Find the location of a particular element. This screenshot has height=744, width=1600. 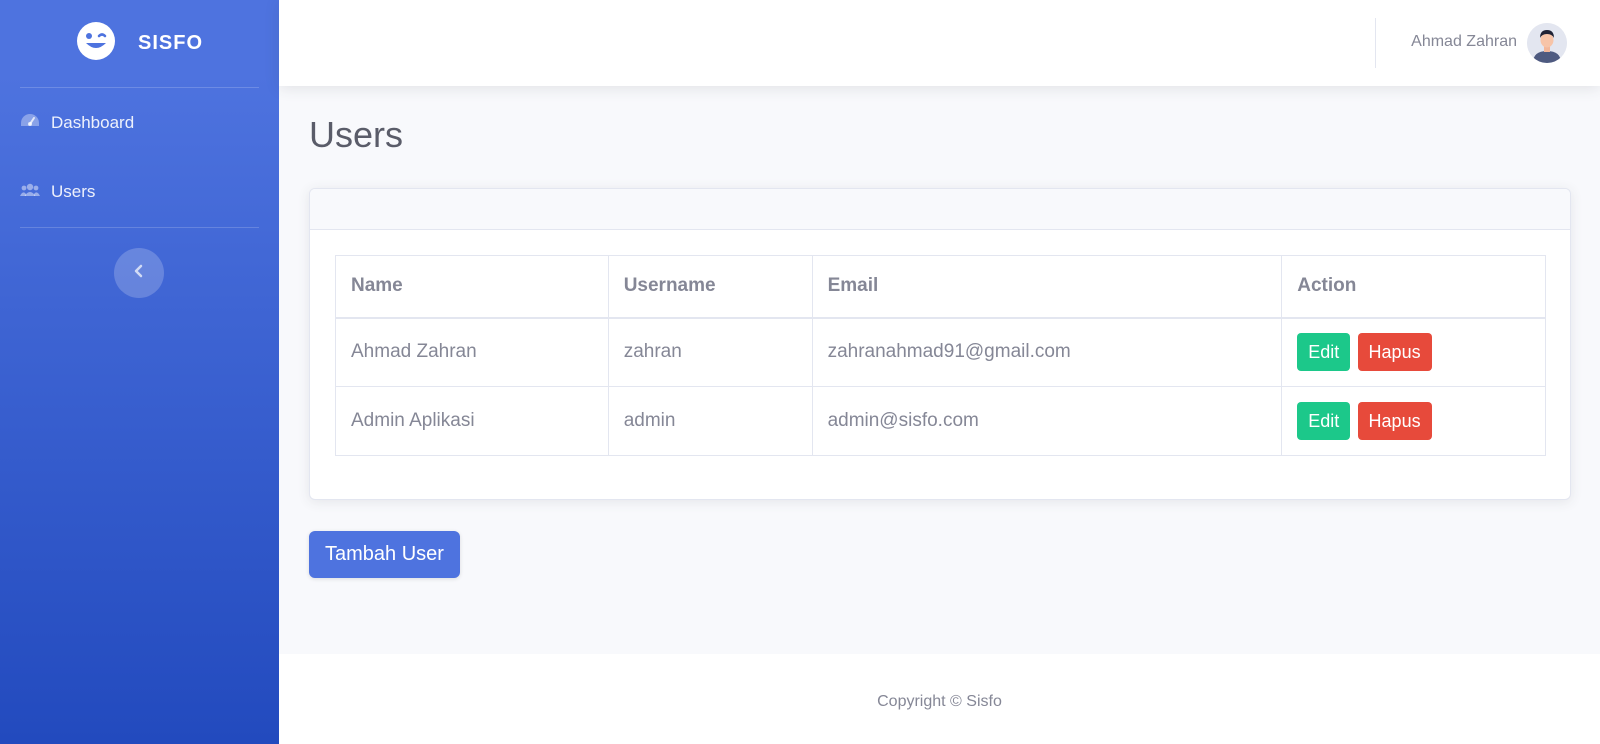

sidebar-item-label: Users is located at coordinates (73, 191).